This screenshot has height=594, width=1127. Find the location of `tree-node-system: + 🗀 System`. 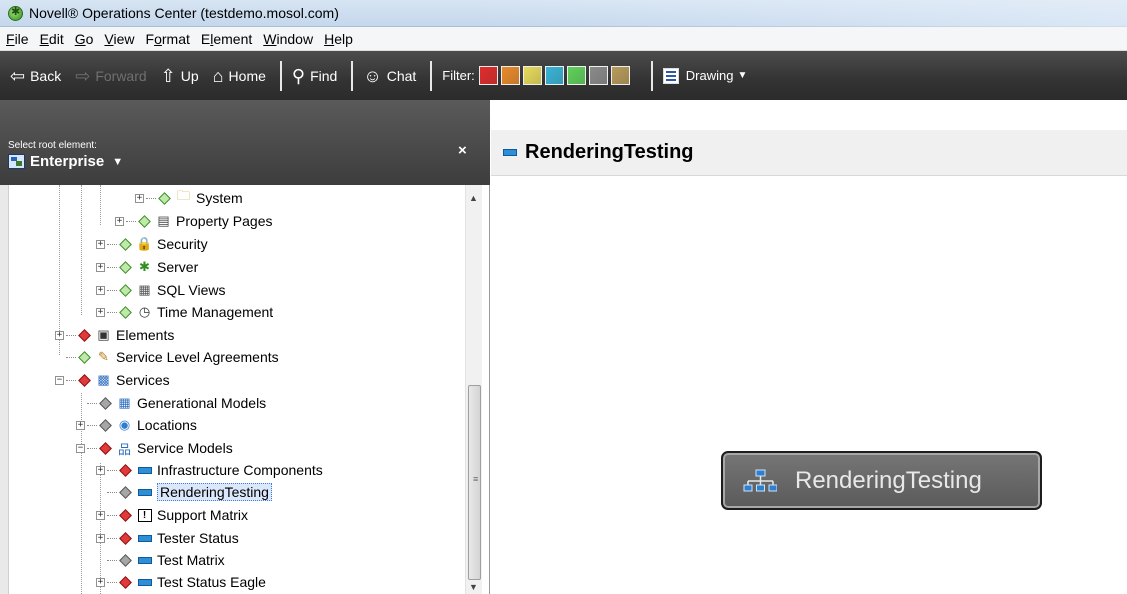

tree-node-system: + 🗀 System is located at coordinates (189, 198).